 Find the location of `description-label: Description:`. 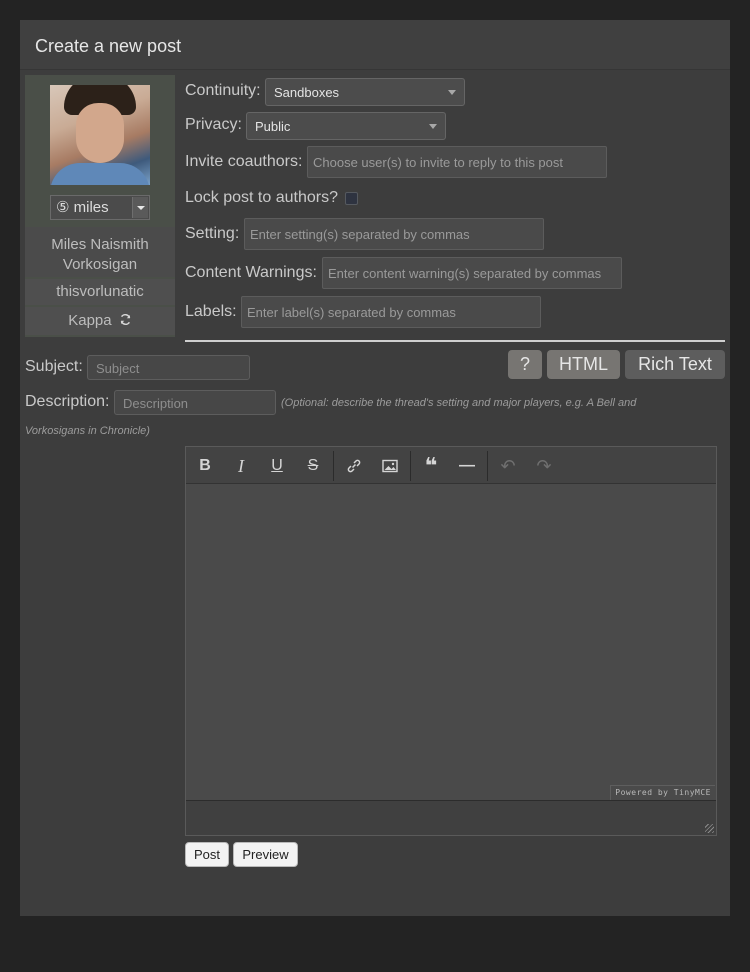

description-label: Description: is located at coordinates (67, 401).